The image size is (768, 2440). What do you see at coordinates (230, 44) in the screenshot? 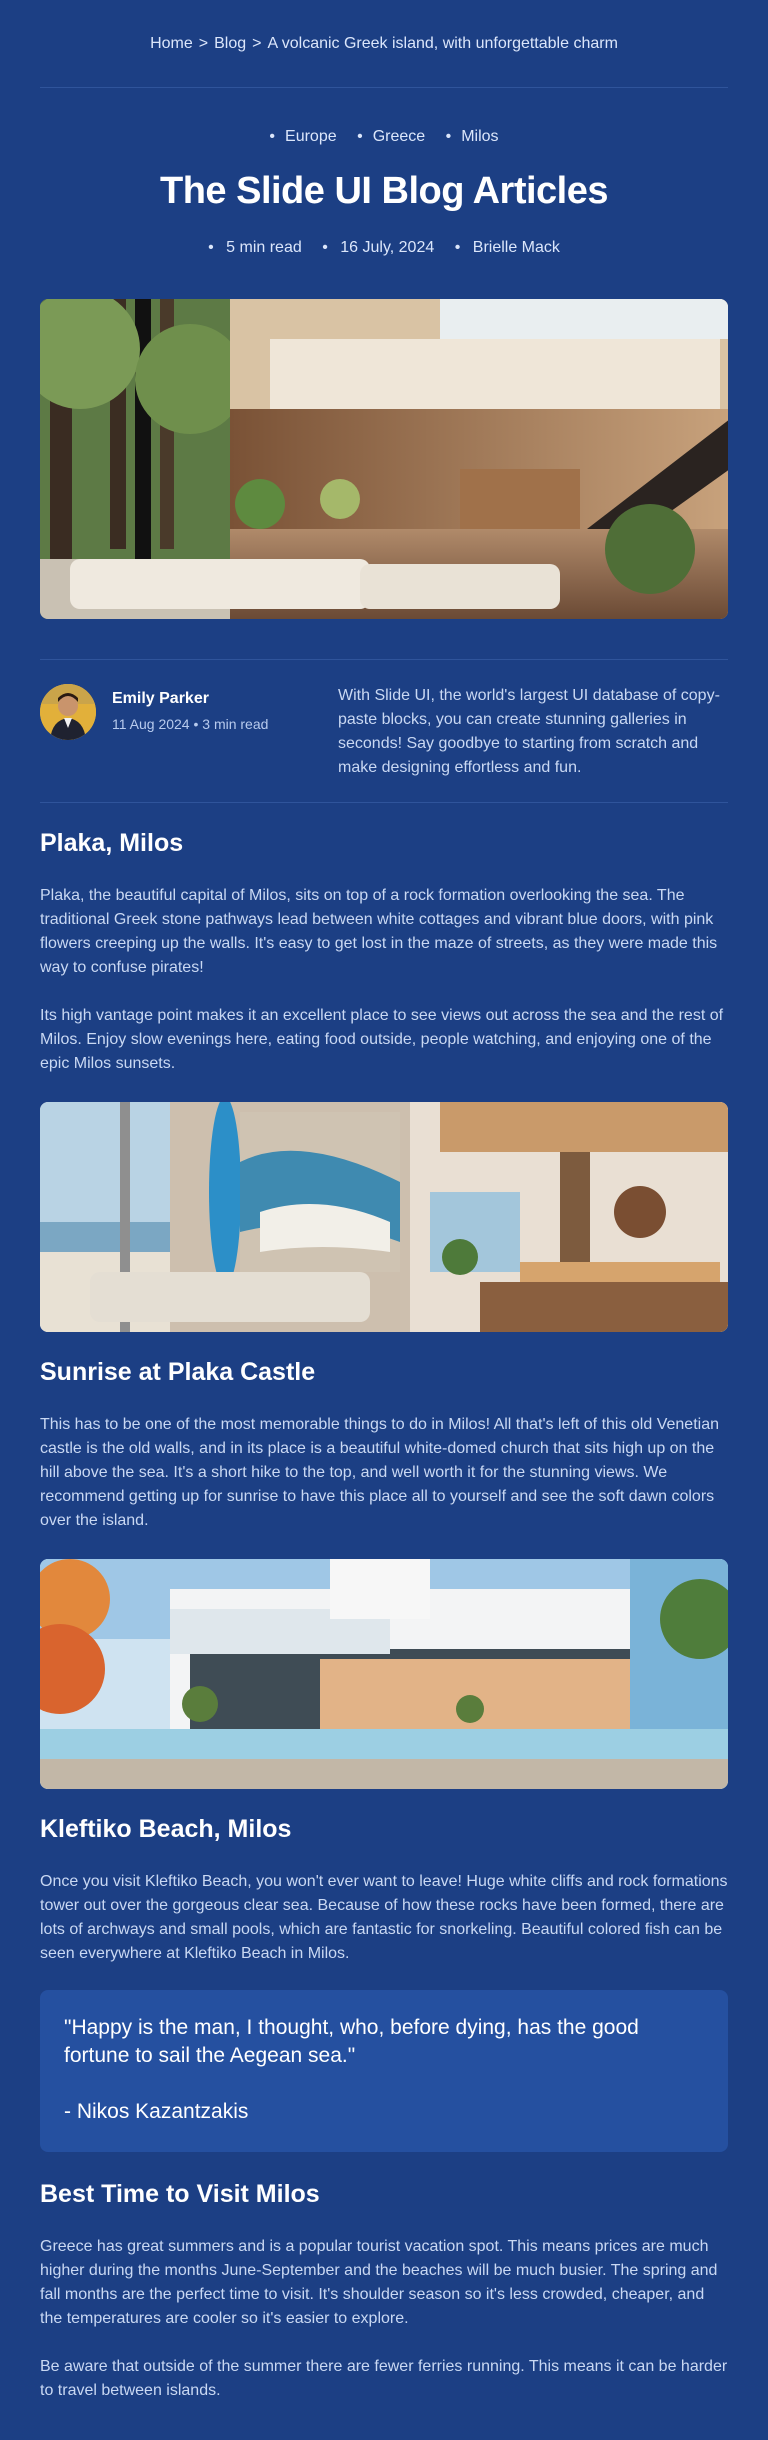
I see `breadcrumb-blog-link: Blog` at bounding box center [230, 44].